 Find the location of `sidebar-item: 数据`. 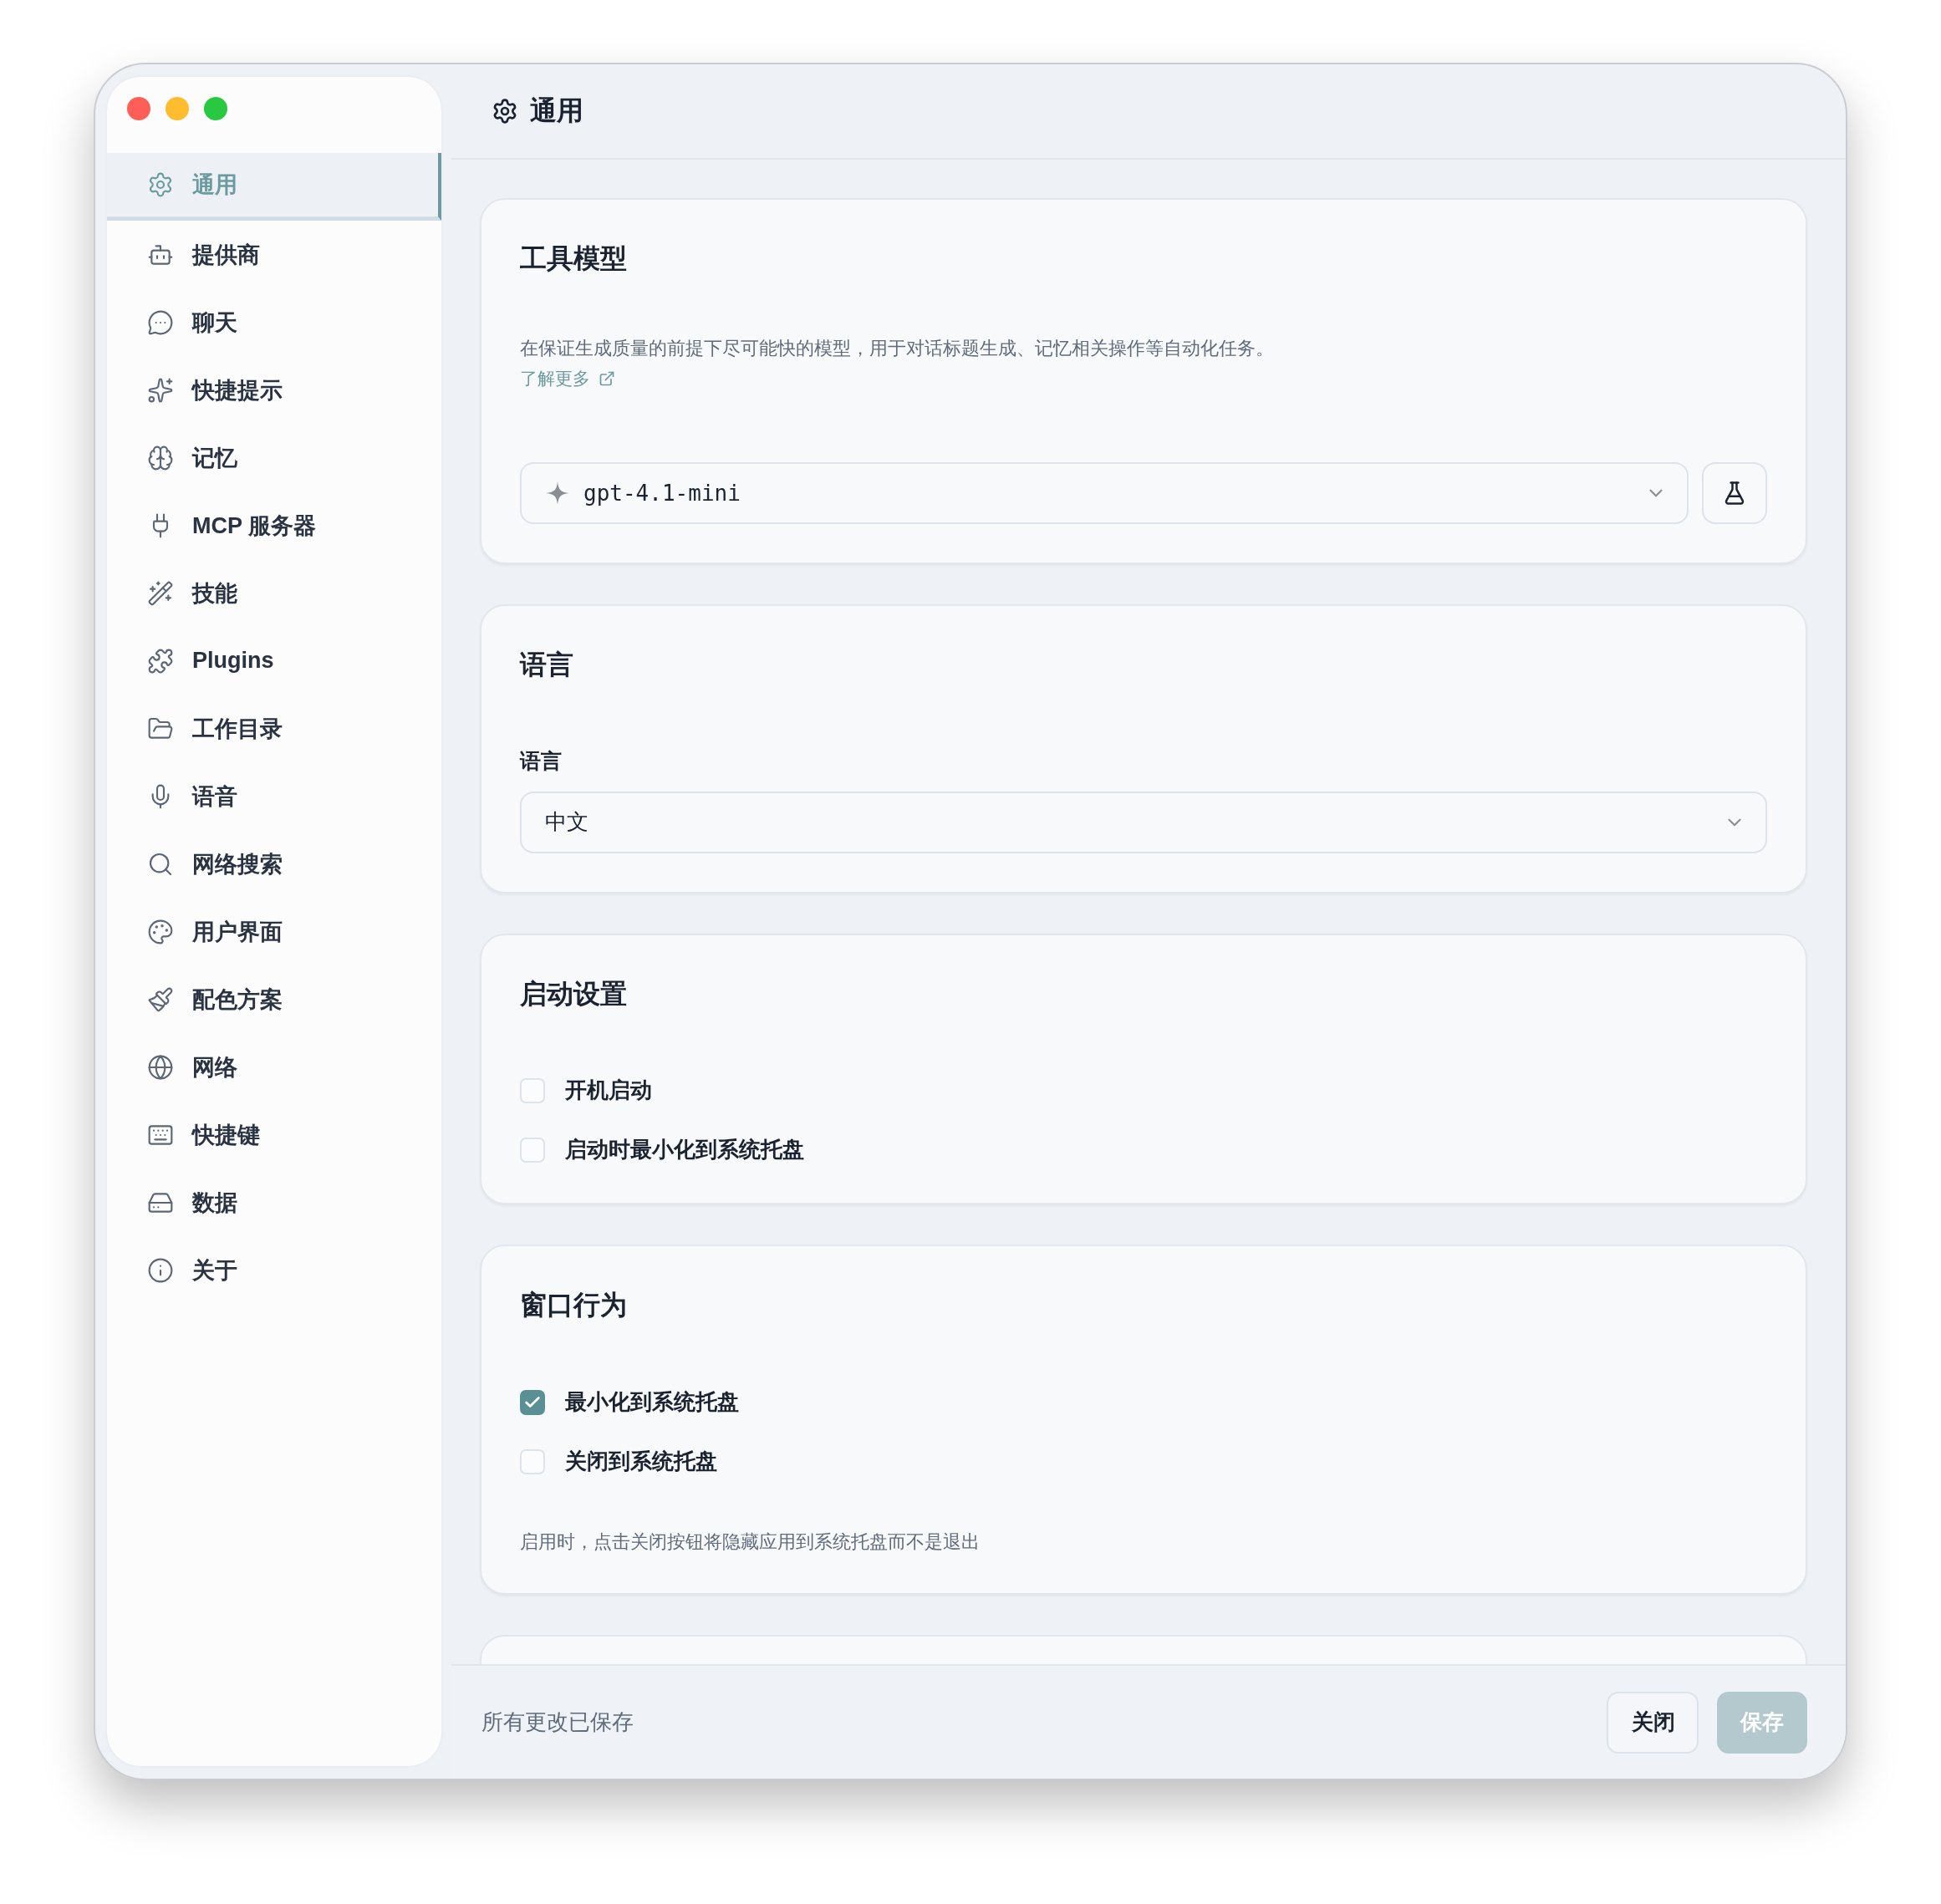

sidebar-item: 数据 is located at coordinates (274, 1202).